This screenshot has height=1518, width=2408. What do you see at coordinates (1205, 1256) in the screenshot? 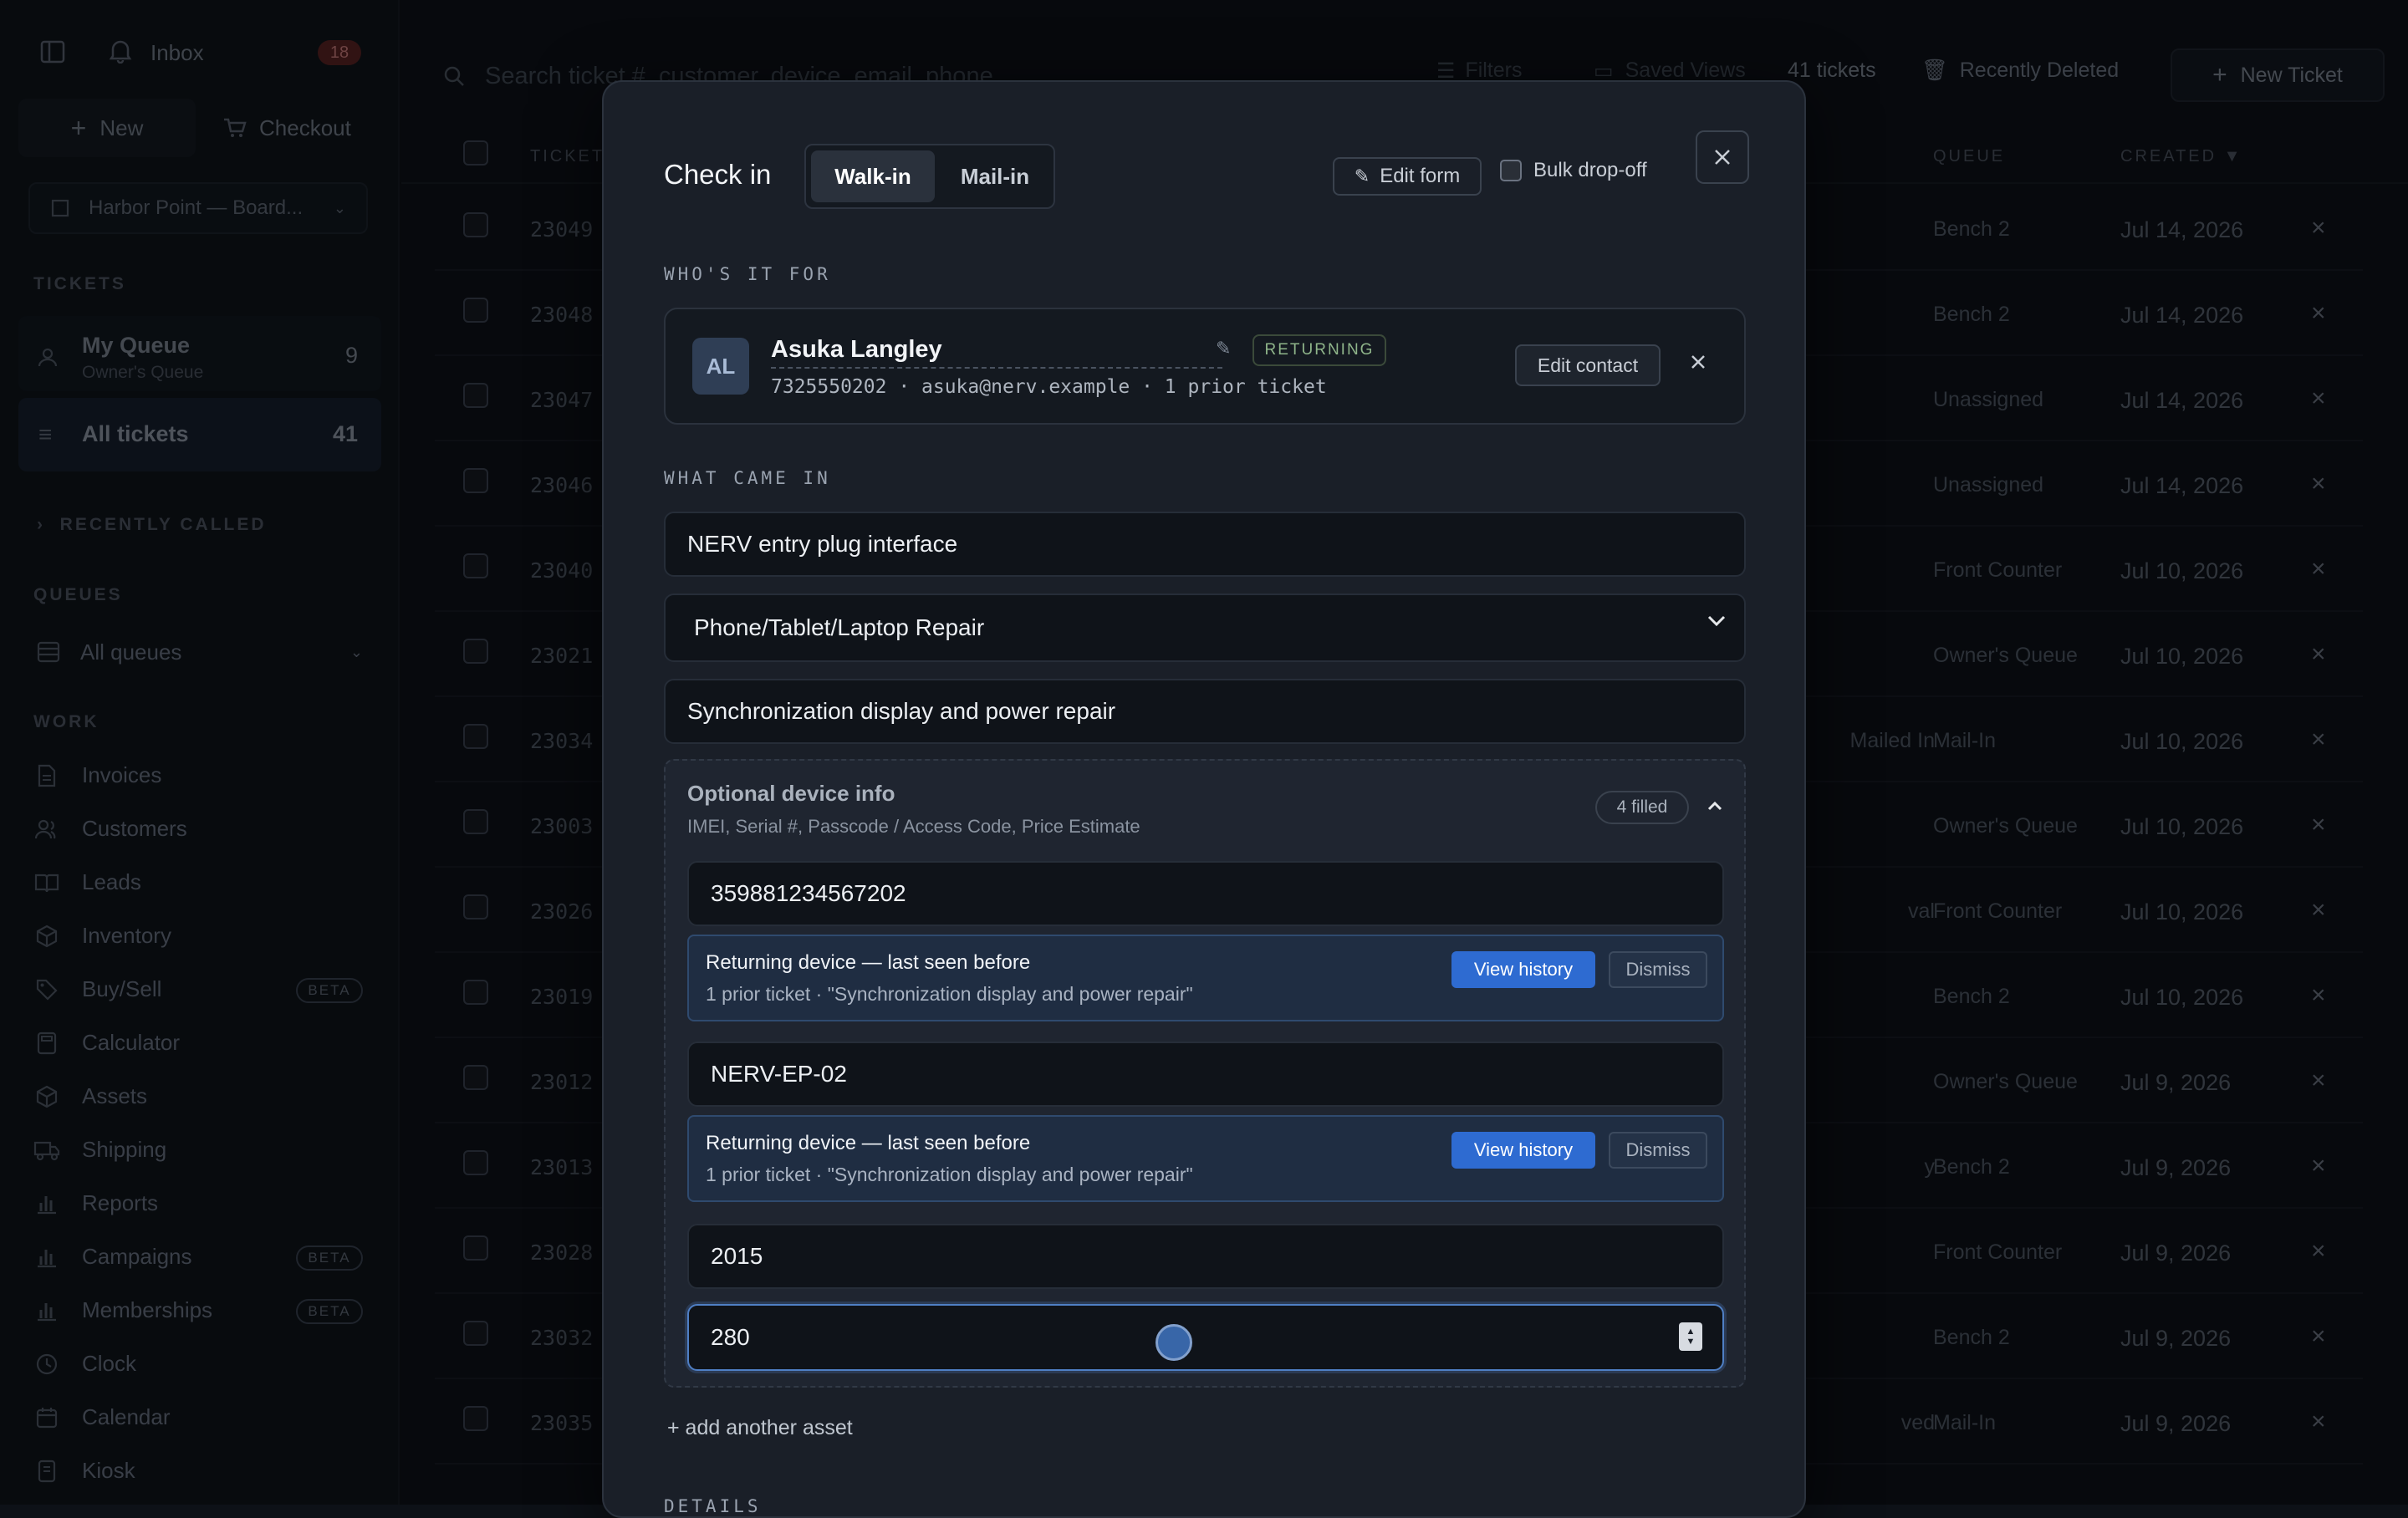
I see `passcode-input: 2015` at bounding box center [1205, 1256].